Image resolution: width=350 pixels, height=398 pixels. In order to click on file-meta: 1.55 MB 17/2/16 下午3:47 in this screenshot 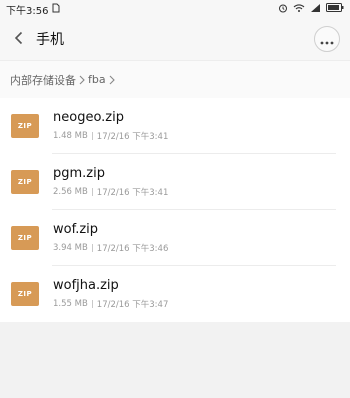, I will do `click(110, 304)`.